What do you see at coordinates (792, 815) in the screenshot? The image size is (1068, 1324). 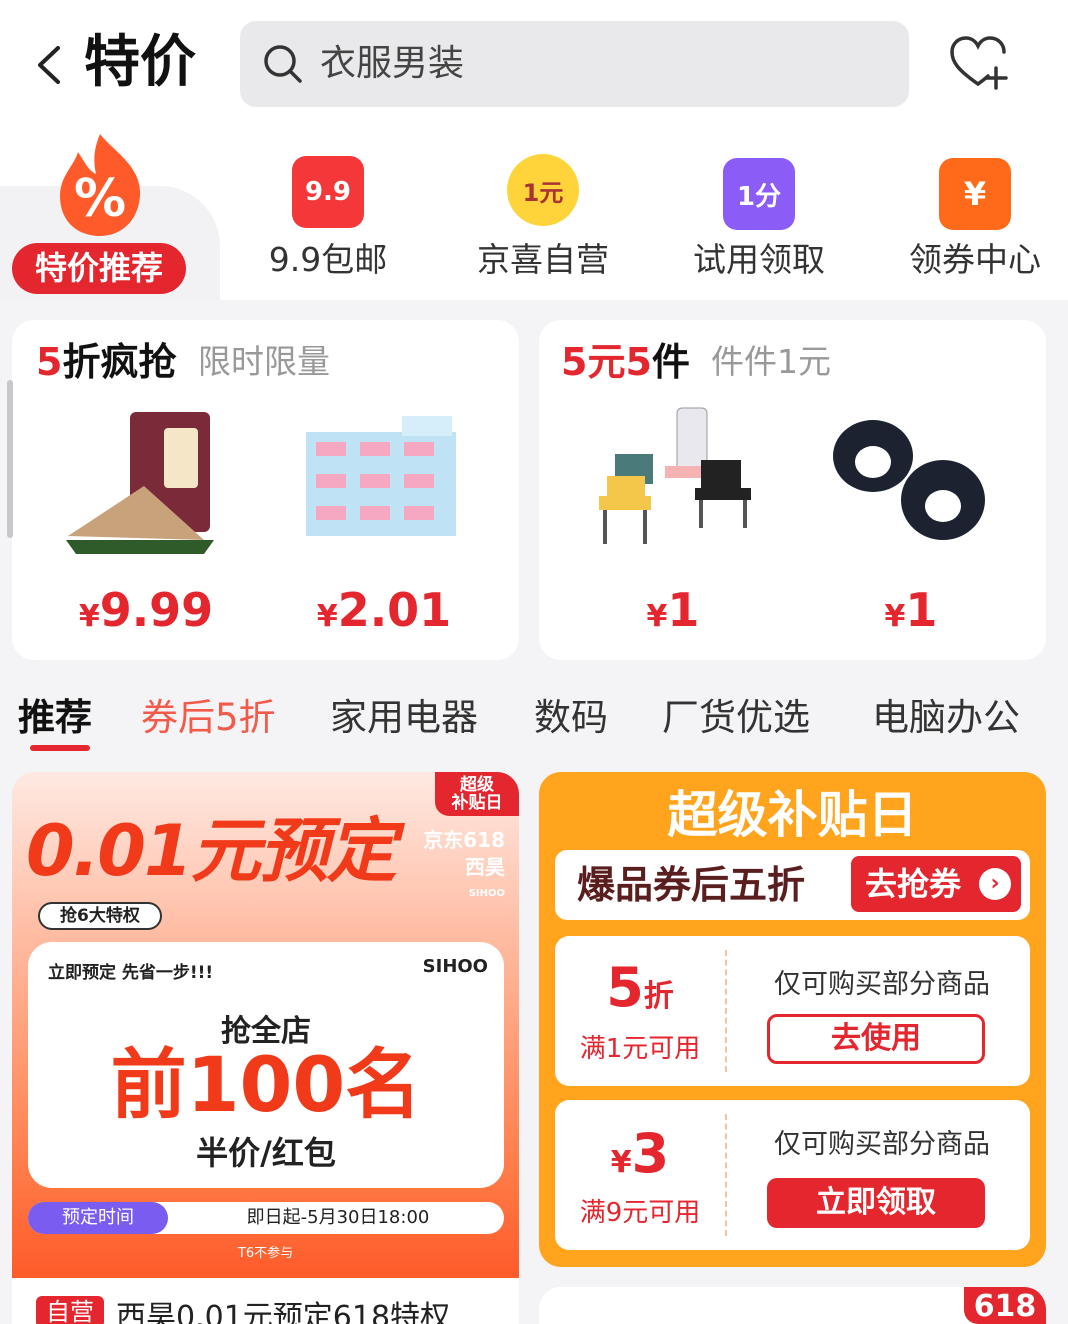 I see `subsidy-title: 超级补贴日` at bounding box center [792, 815].